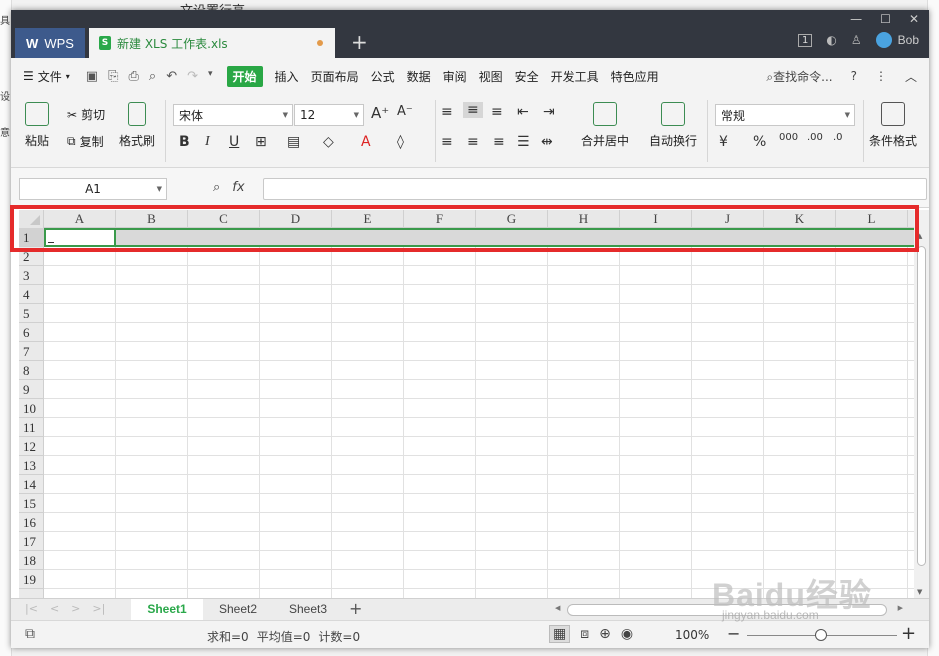  Describe the element at coordinates (911, 76) in the screenshot. I see `collapse-ribbon-icon: ︿` at that location.